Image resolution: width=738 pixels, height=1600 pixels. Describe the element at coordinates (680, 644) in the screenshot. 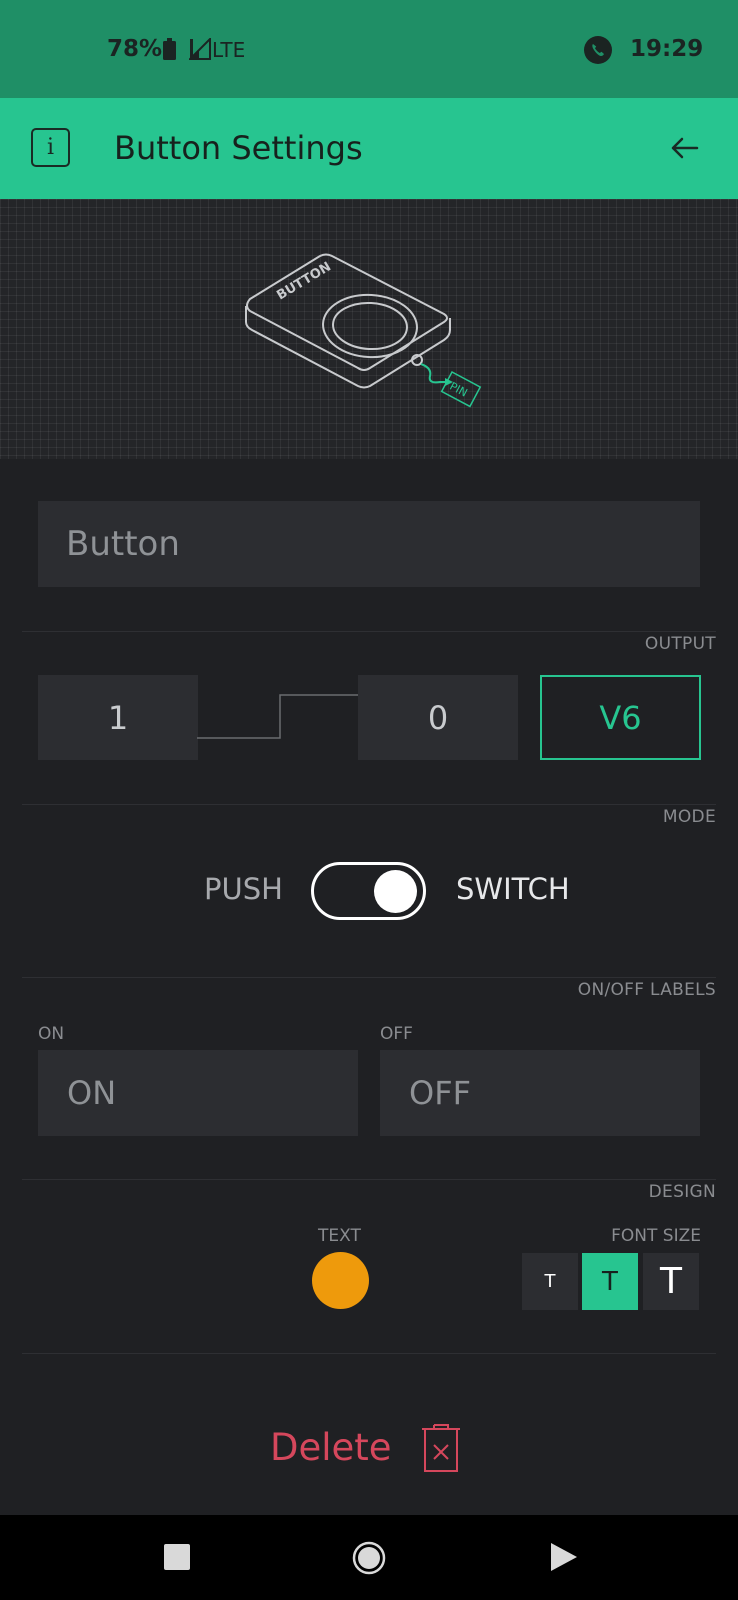

I see `output-section-label: OUTPUT` at that location.